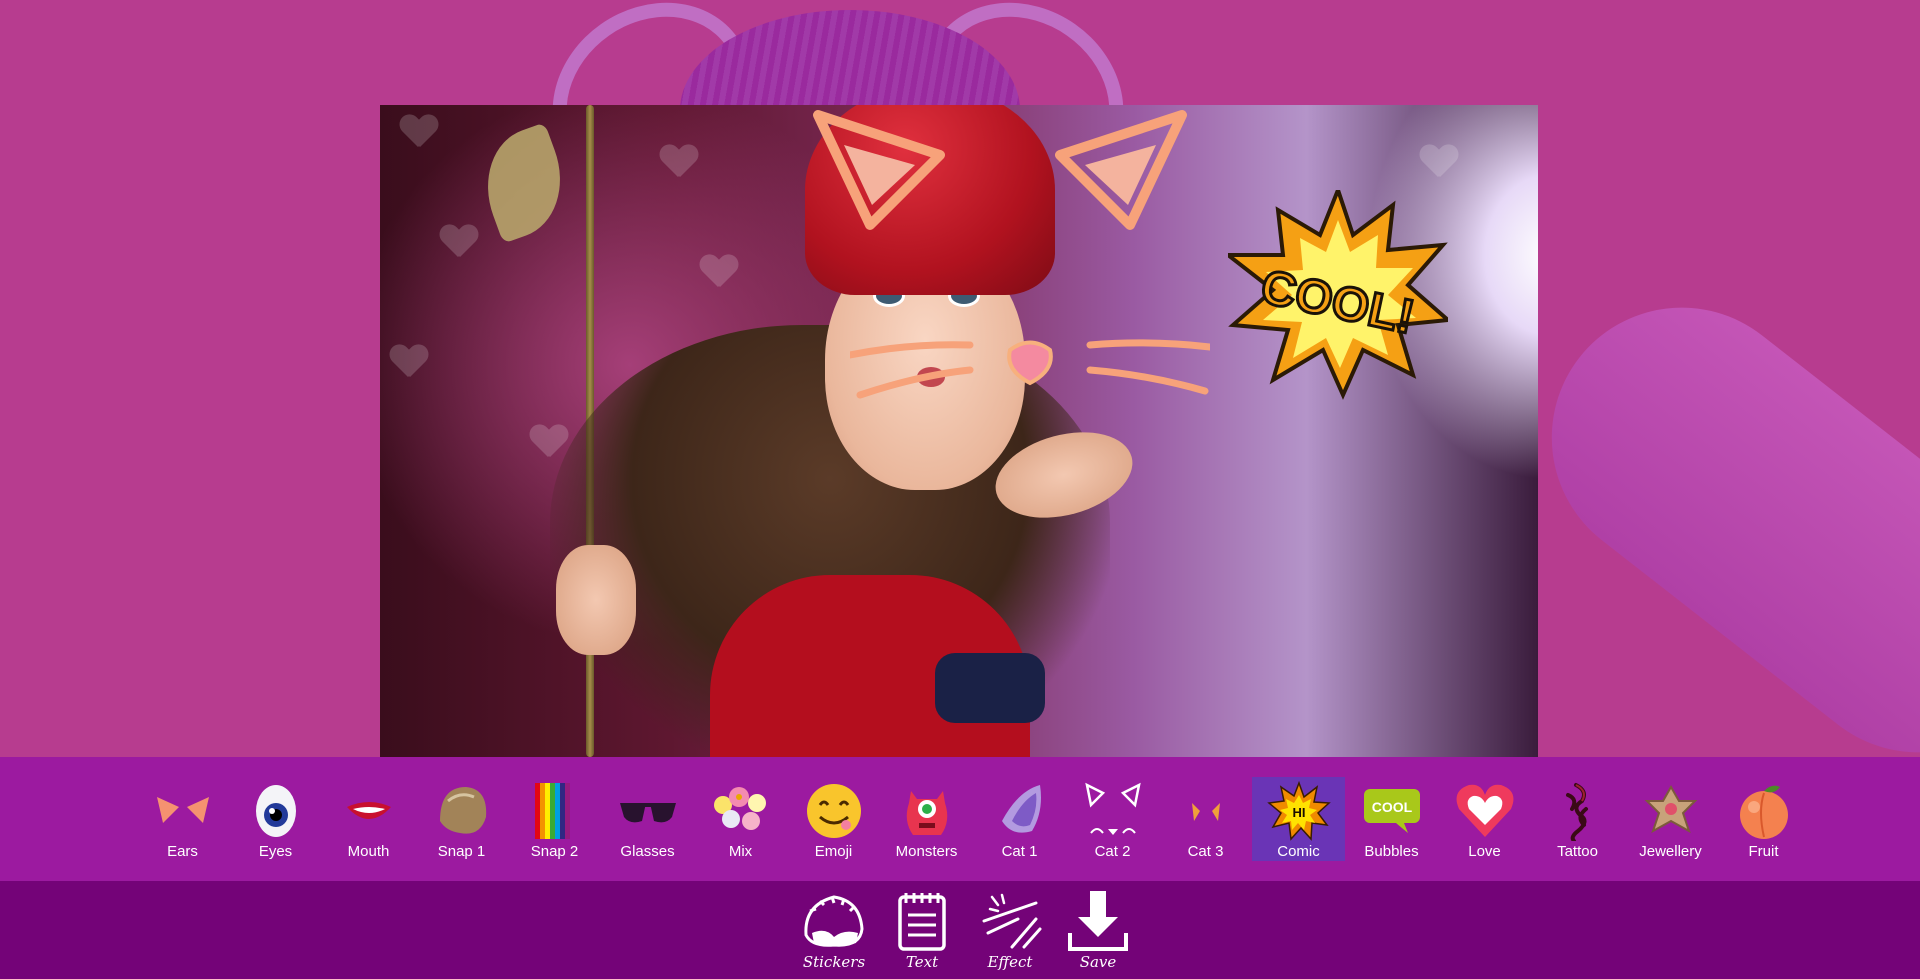 The height and width of the screenshot is (979, 1920). What do you see at coordinates (1010, 962) in the screenshot?
I see `tool-label: Effect` at bounding box center [1010, 962].